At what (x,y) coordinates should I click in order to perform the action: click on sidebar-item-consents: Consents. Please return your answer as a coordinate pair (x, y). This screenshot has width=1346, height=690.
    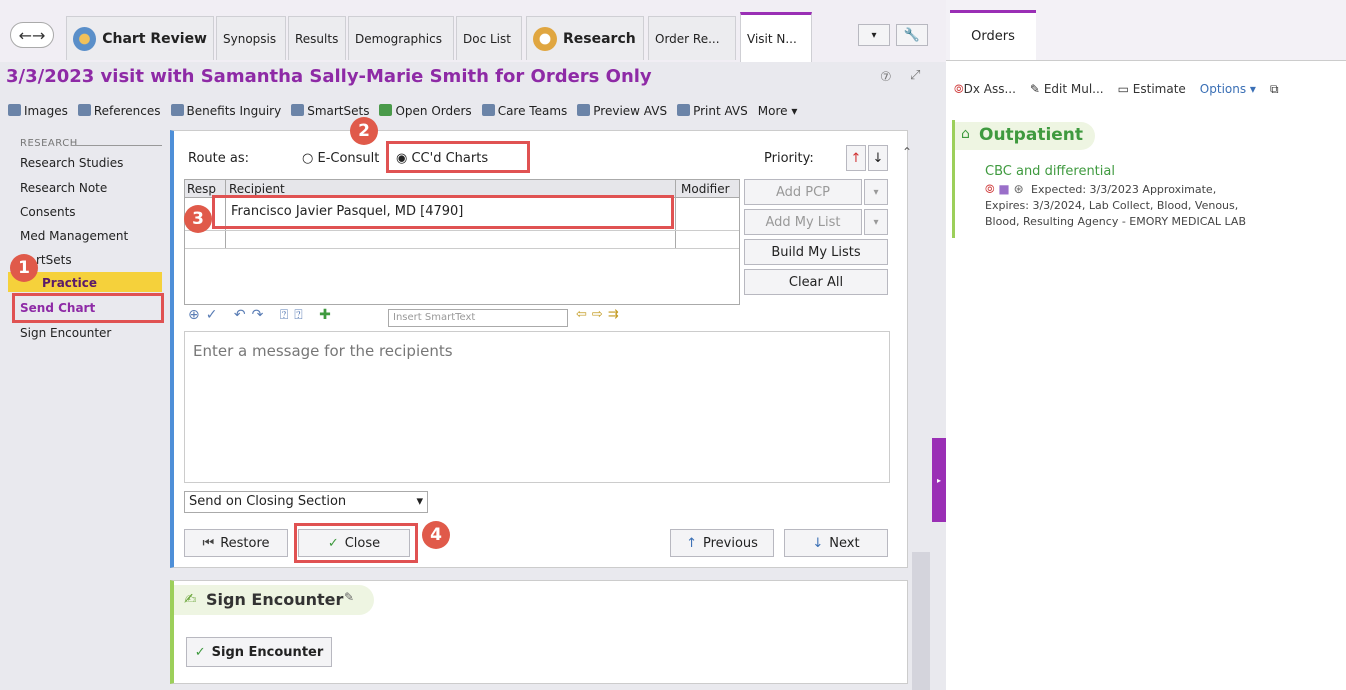
    Looking at the image, I should click on (48, 212).